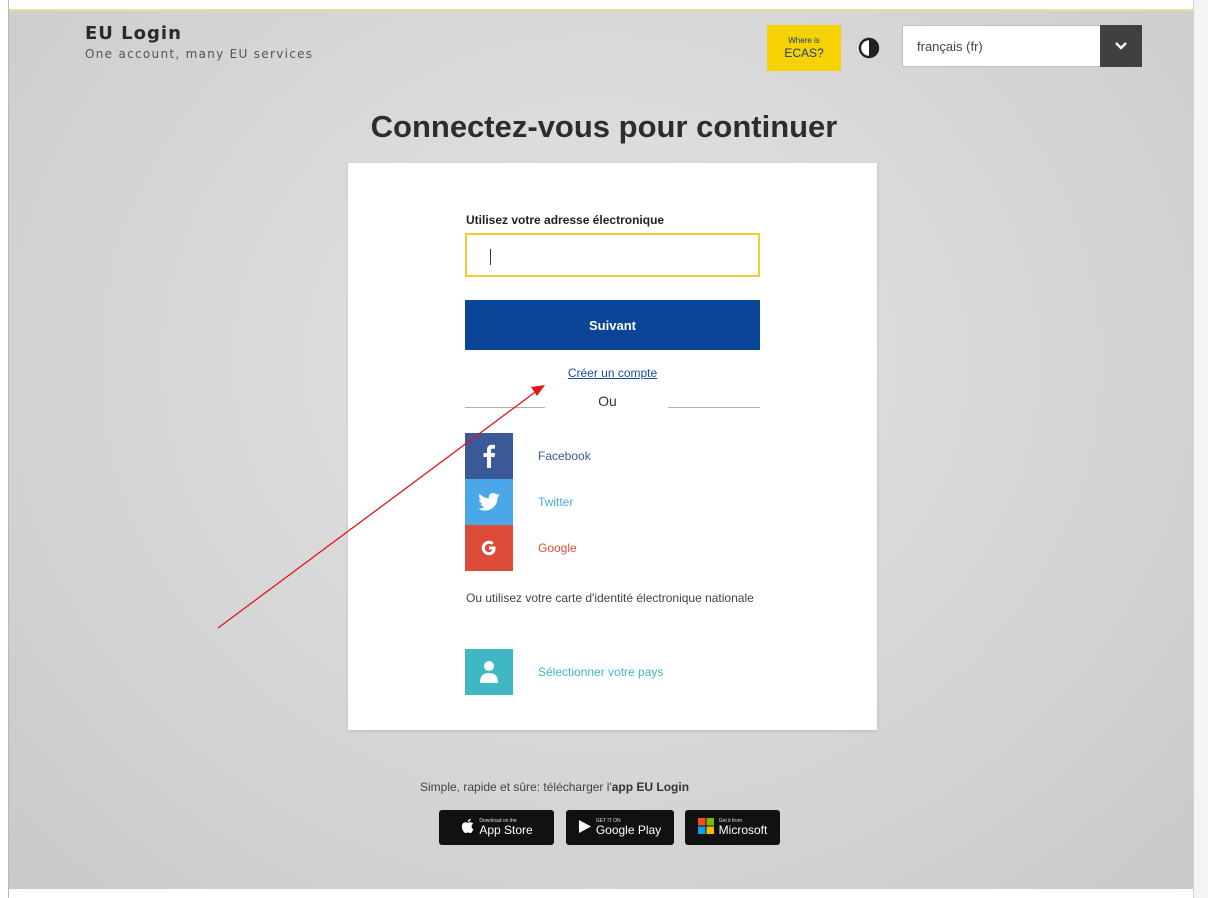 The height and width of the screenshot is (898, 1208). What do you see at coordinates (612, 373) in the screenshot?
I see `create-account-link: Créer un compte` at bounding box center [612, 373].